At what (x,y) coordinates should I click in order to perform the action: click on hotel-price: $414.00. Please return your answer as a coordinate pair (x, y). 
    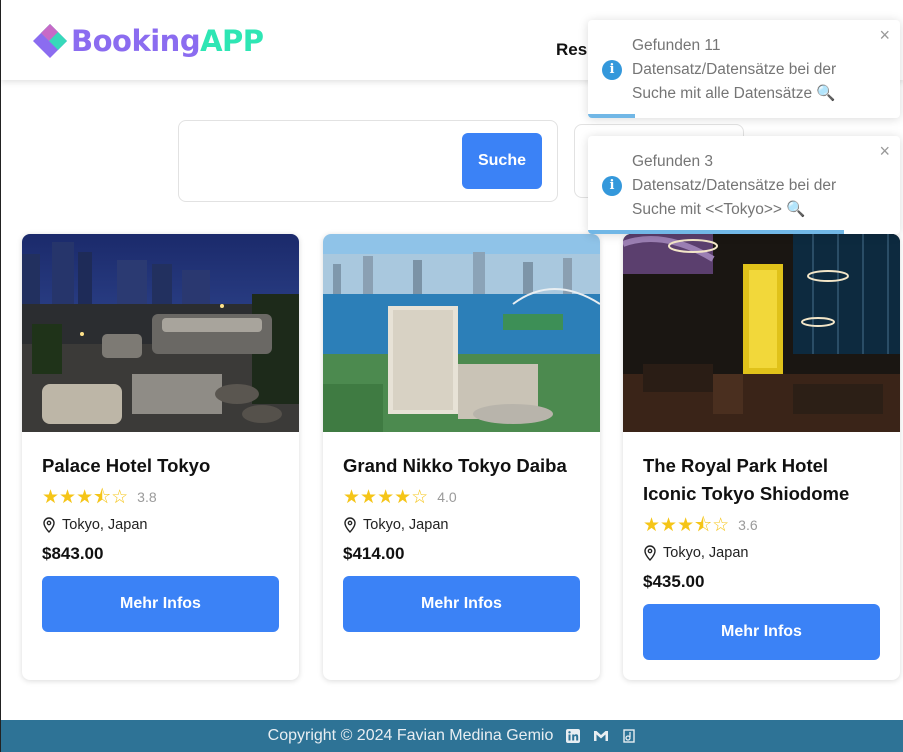
    Looking at the image, I should click on (374, 553).